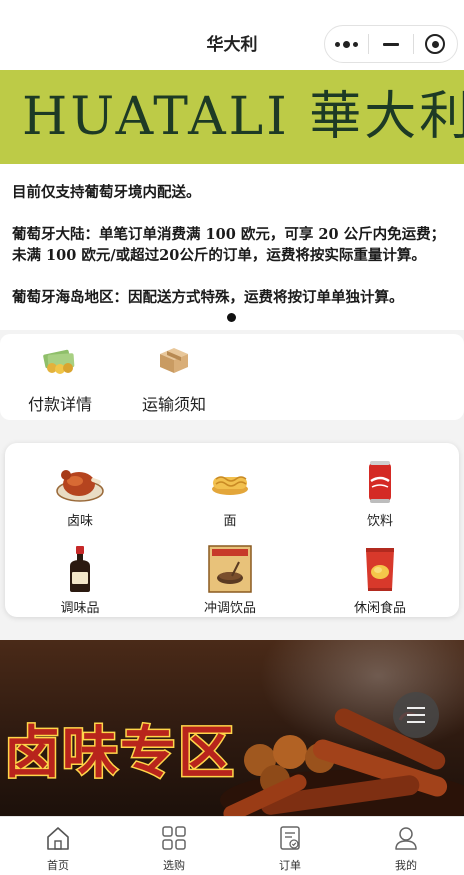 The height and width of the screenshot is (875, 464). Describe the element at coordinates (230, 569) in the screenshot. I see `sesame-paste-icon` at that location.